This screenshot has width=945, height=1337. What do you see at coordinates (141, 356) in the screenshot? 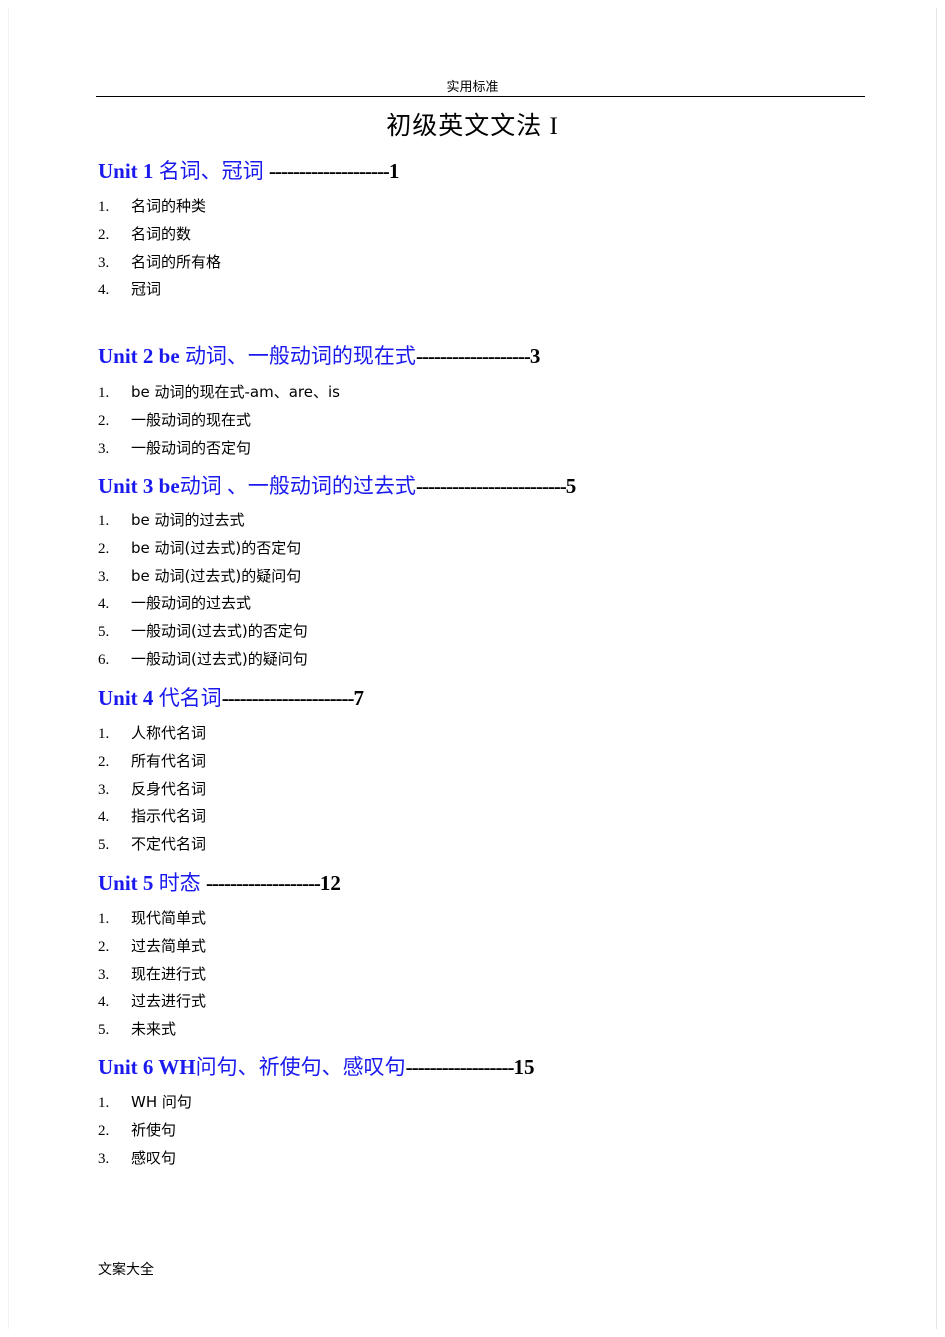
I see `unit-prefix: Unit 2 be` at bounding box center [141, 356].